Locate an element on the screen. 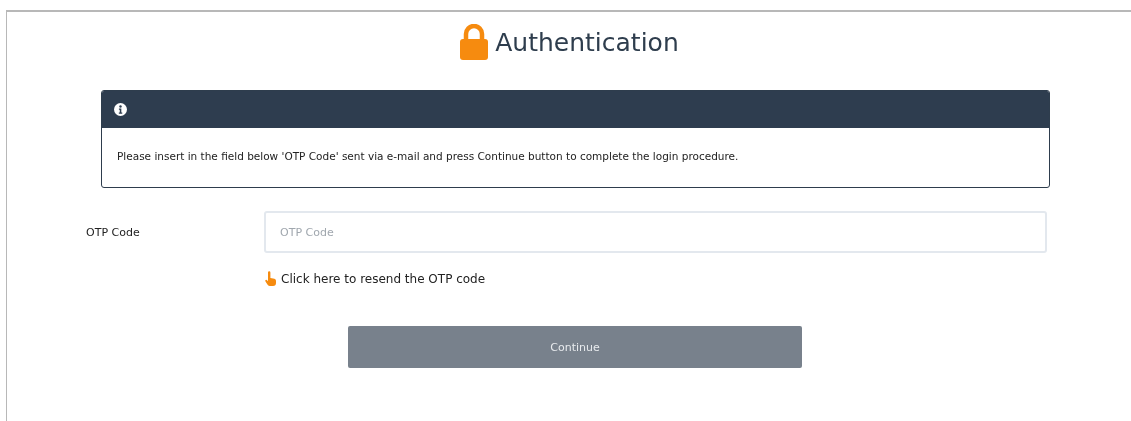 The image size is (1131, 421). lock-icon is located at coordinates (474, 42).